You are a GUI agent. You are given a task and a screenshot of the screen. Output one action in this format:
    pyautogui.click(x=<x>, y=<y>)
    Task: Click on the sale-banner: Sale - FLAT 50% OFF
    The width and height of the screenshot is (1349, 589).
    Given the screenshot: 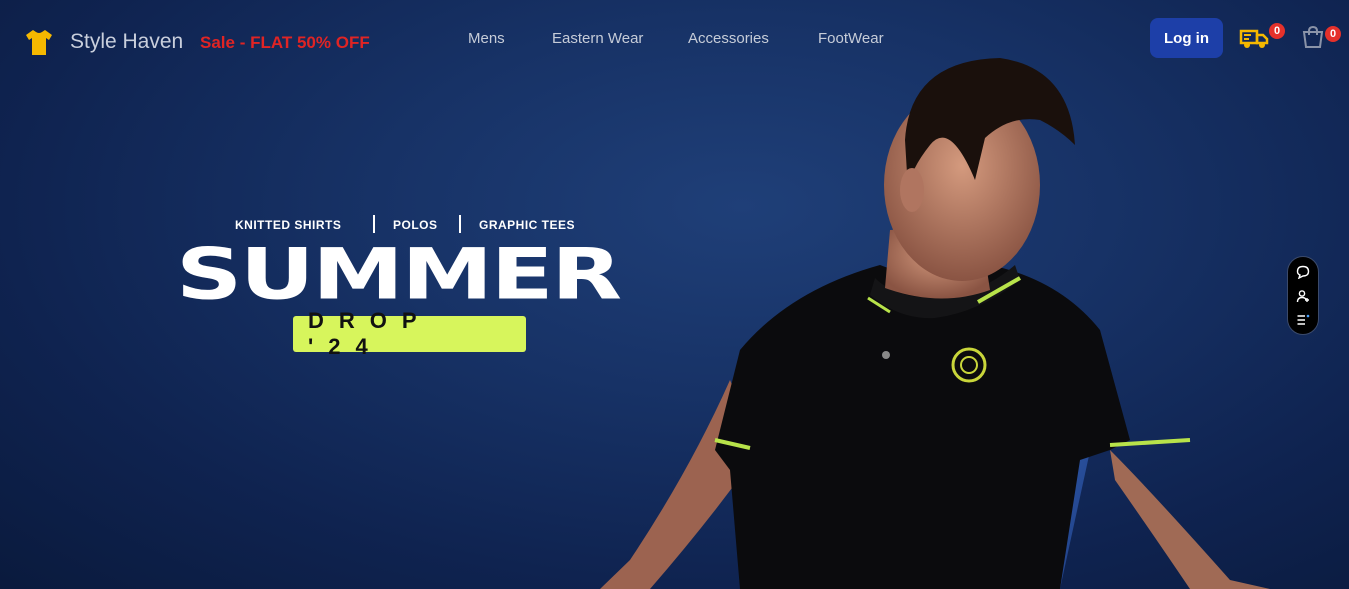 What is the action you would take?
    pyautogui.click(x=285, y=42)
    